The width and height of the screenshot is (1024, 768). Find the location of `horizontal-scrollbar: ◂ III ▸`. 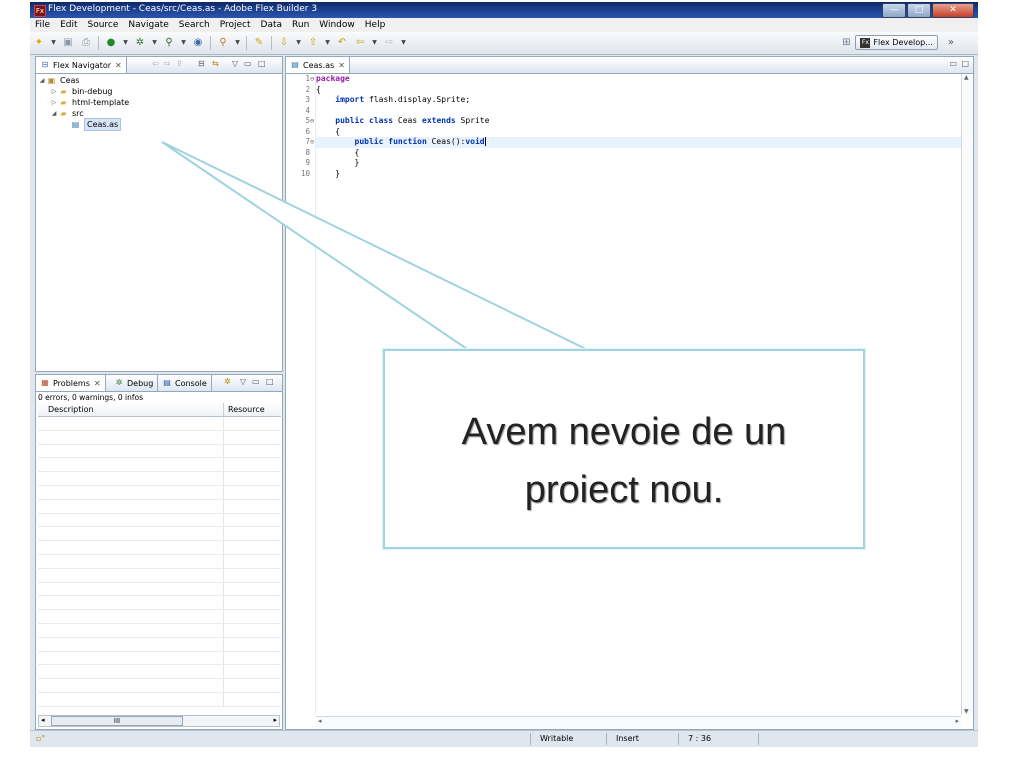

horizontal-scrollbar: ◂ III ▸ is located at coordinates (159, 721).